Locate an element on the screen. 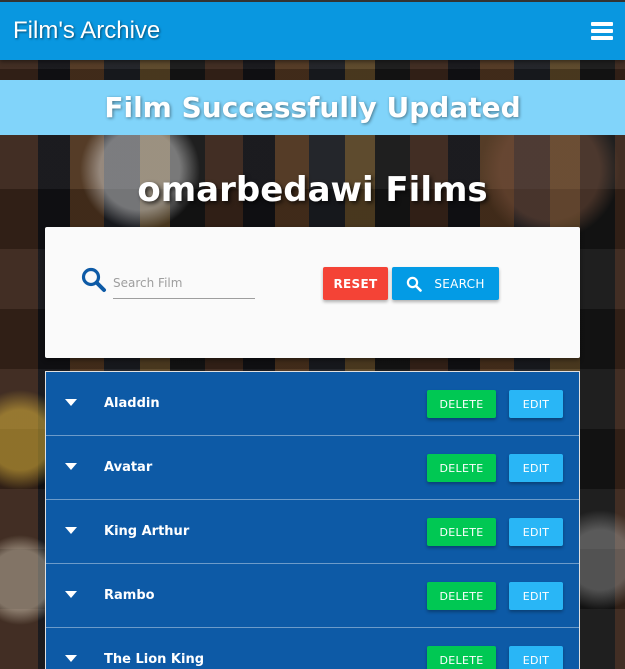 Image resolution: width=625 pixels, height=669 pixels. film-title: The Lion King is located at coordinates (154, 659).